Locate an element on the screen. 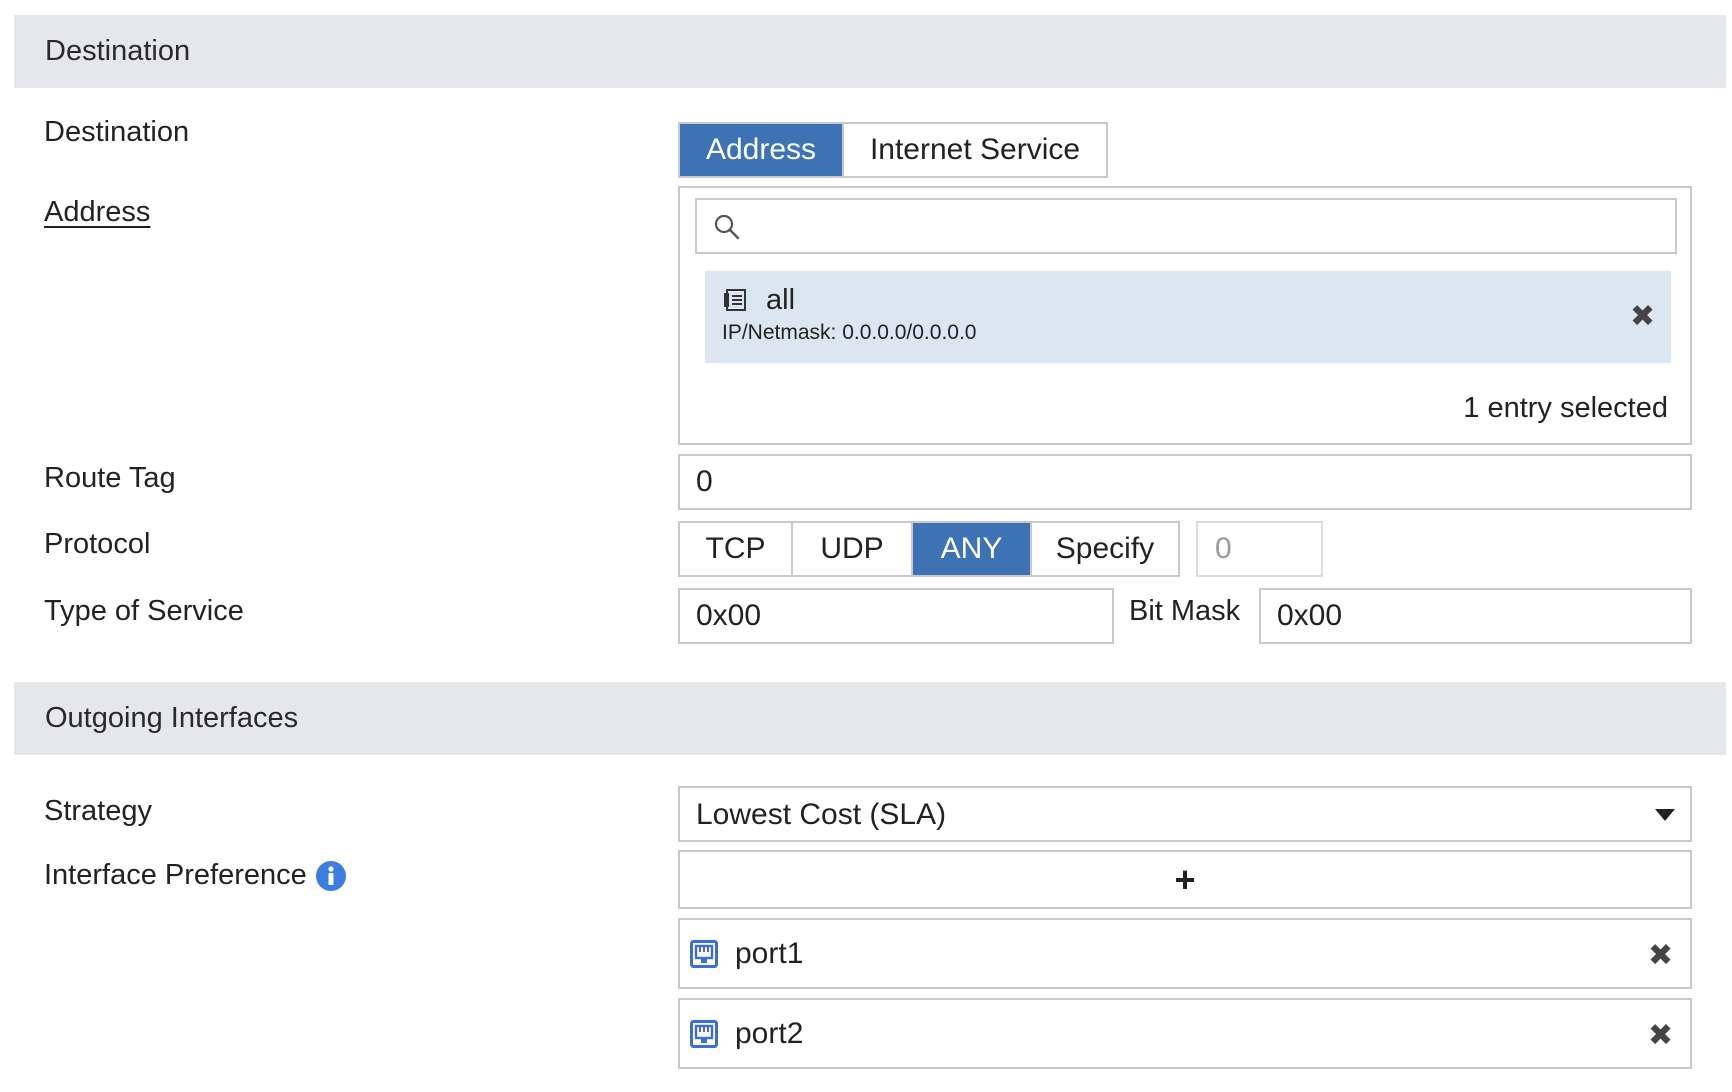  plus-icon: + is located at coordinates (1185, 879).